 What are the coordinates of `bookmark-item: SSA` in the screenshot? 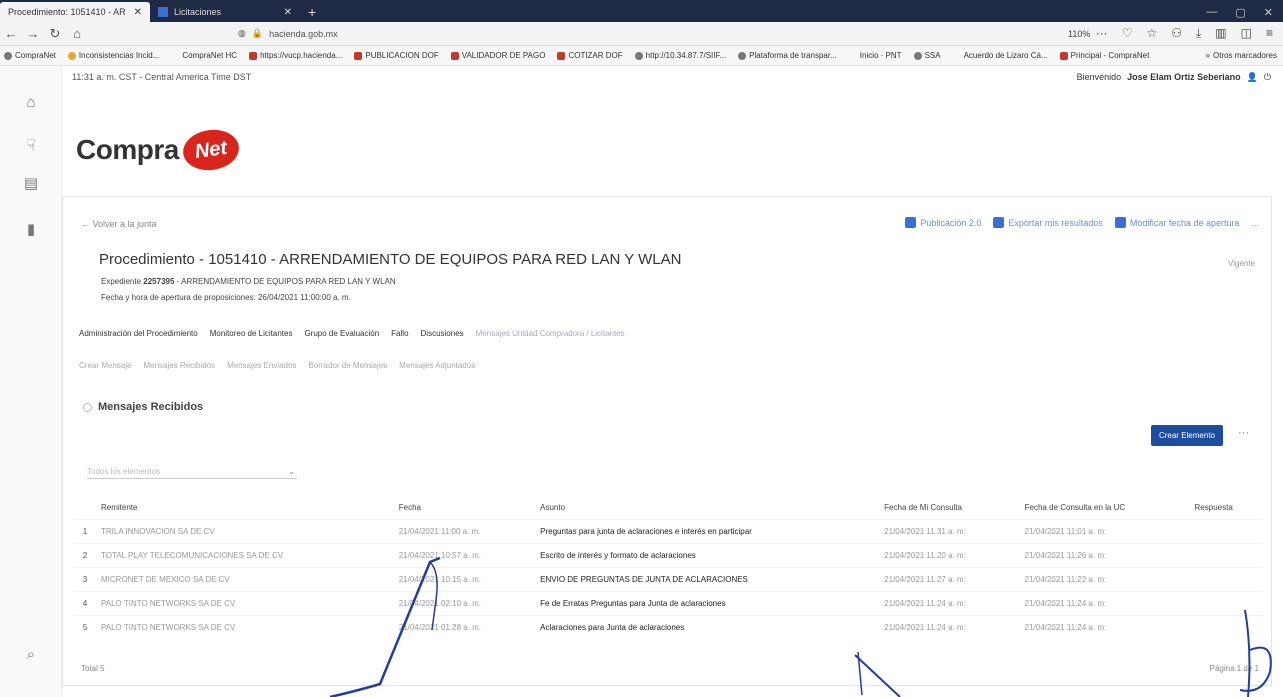 It's located at (927, 55).